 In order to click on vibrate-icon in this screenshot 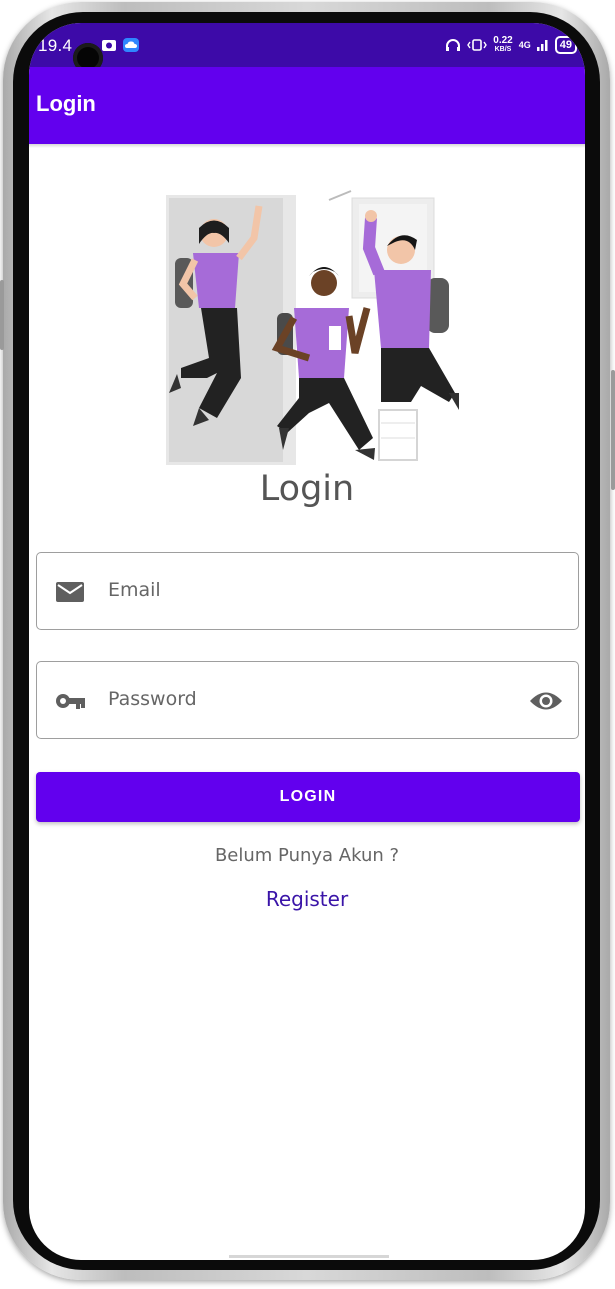, I will do `click(477, 45)`.